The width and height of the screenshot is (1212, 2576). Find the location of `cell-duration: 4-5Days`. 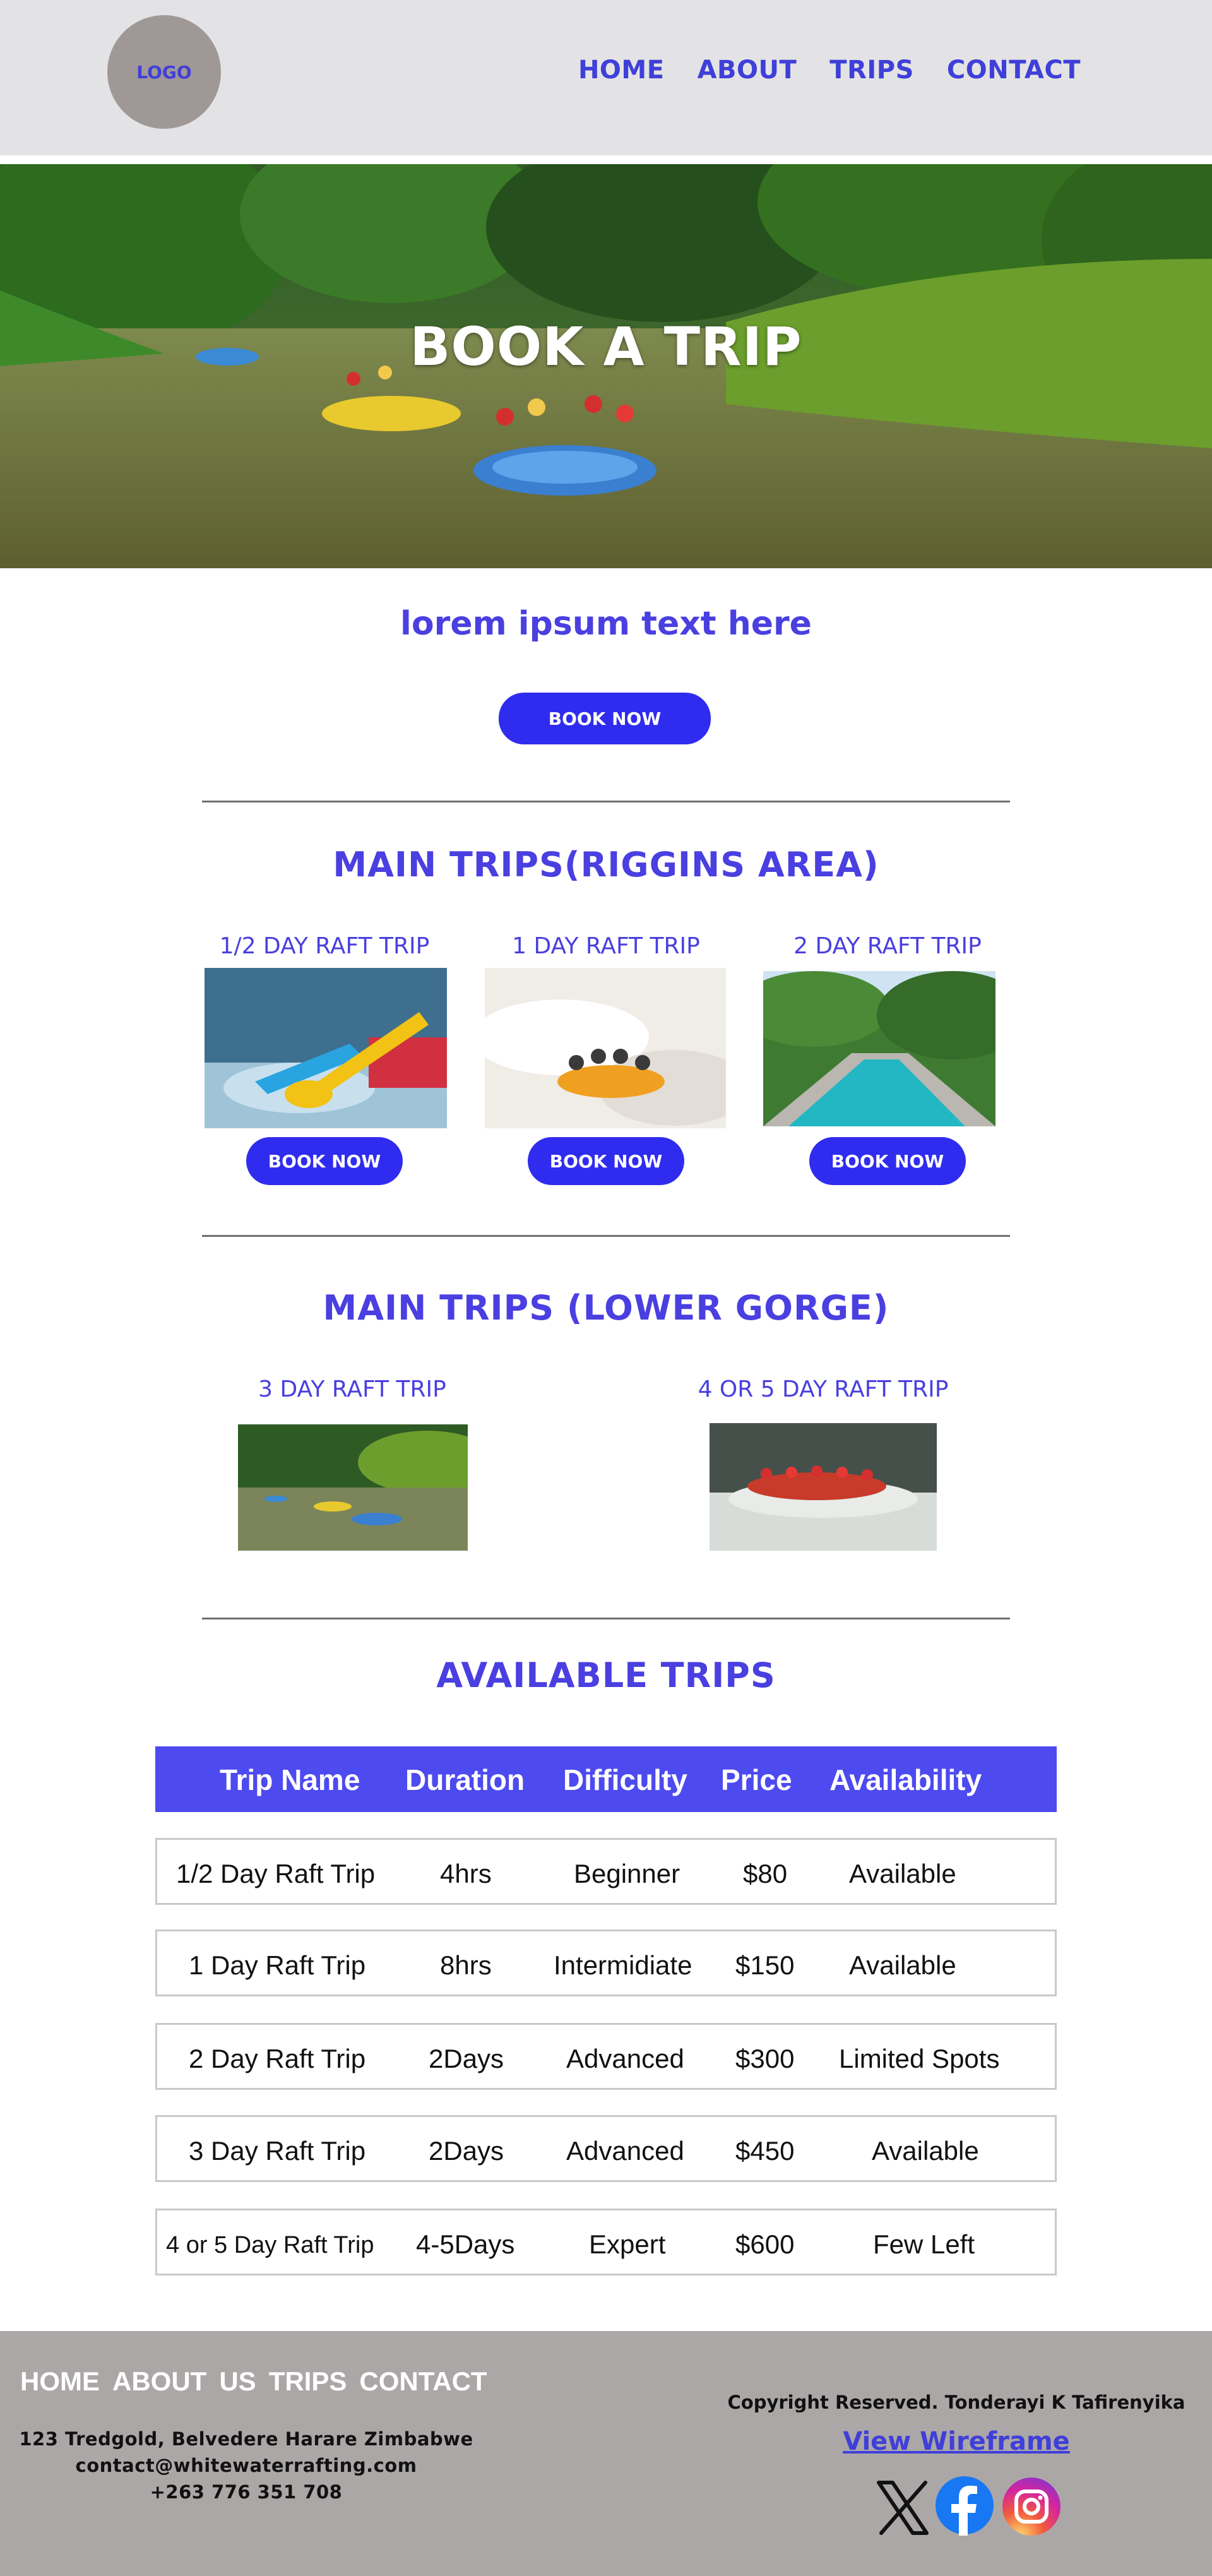

cell-duration: 4-5Days is located at coordinates (465, 2244).